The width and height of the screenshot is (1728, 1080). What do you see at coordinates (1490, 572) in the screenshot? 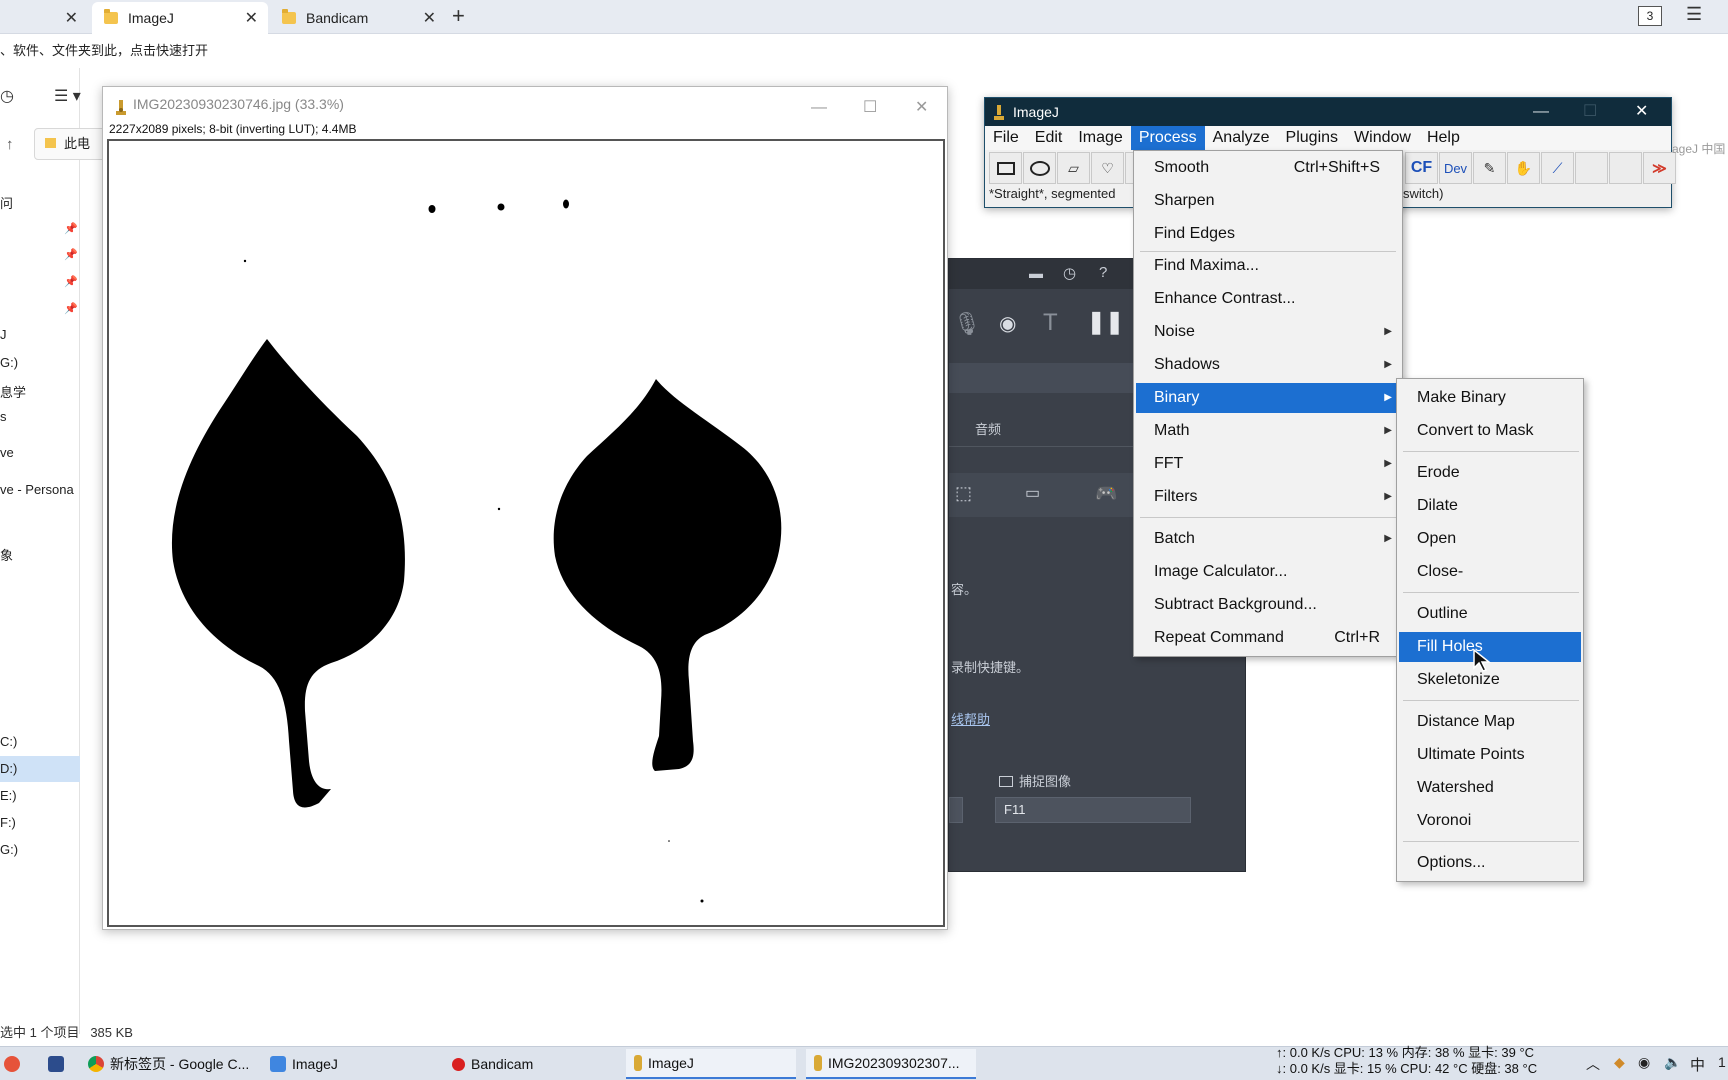
I see `menu-item-close: Close-` at bounding box center [1490, 572].